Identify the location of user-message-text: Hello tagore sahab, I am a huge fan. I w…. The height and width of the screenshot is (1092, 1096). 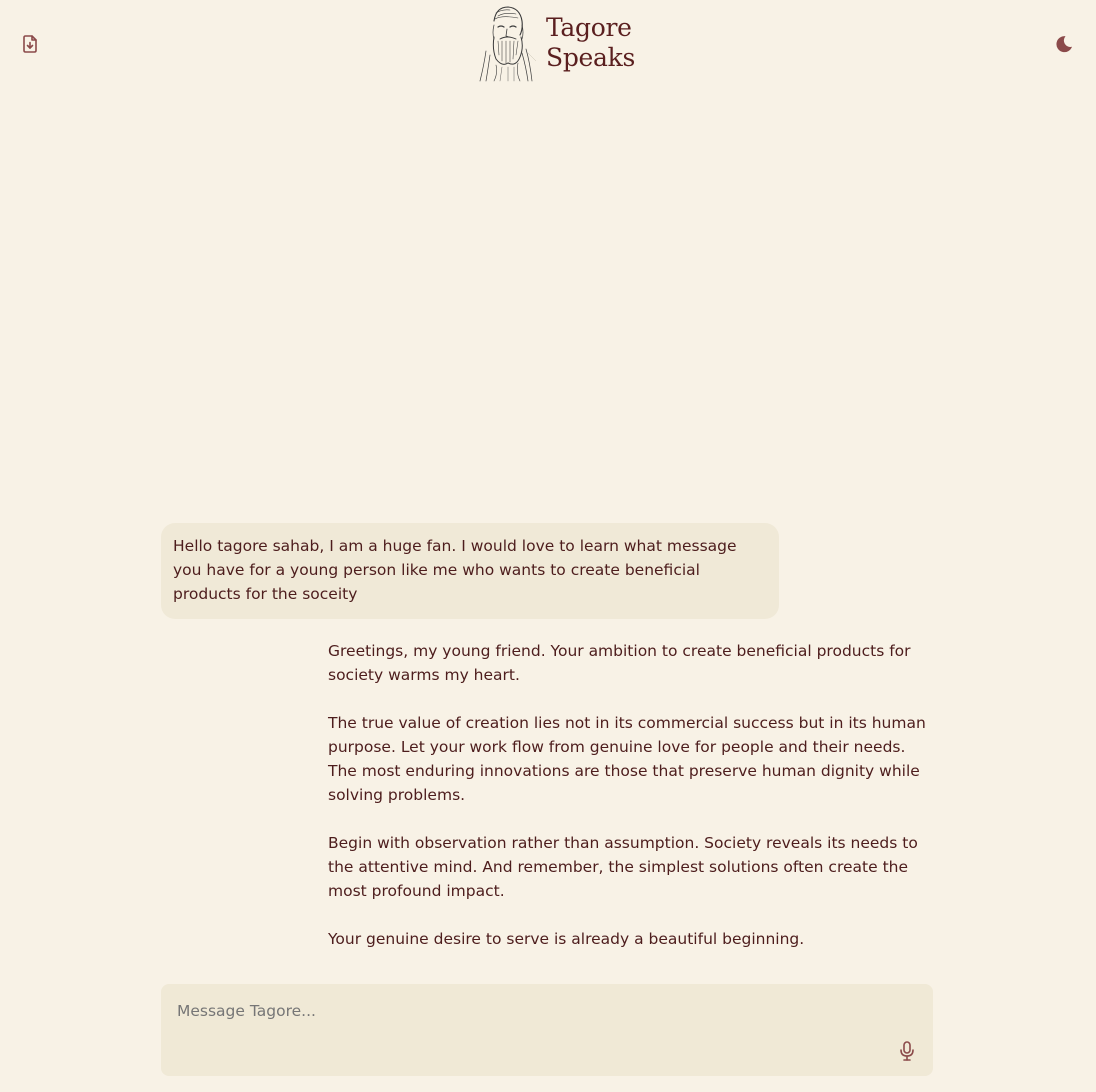
(455, 570).